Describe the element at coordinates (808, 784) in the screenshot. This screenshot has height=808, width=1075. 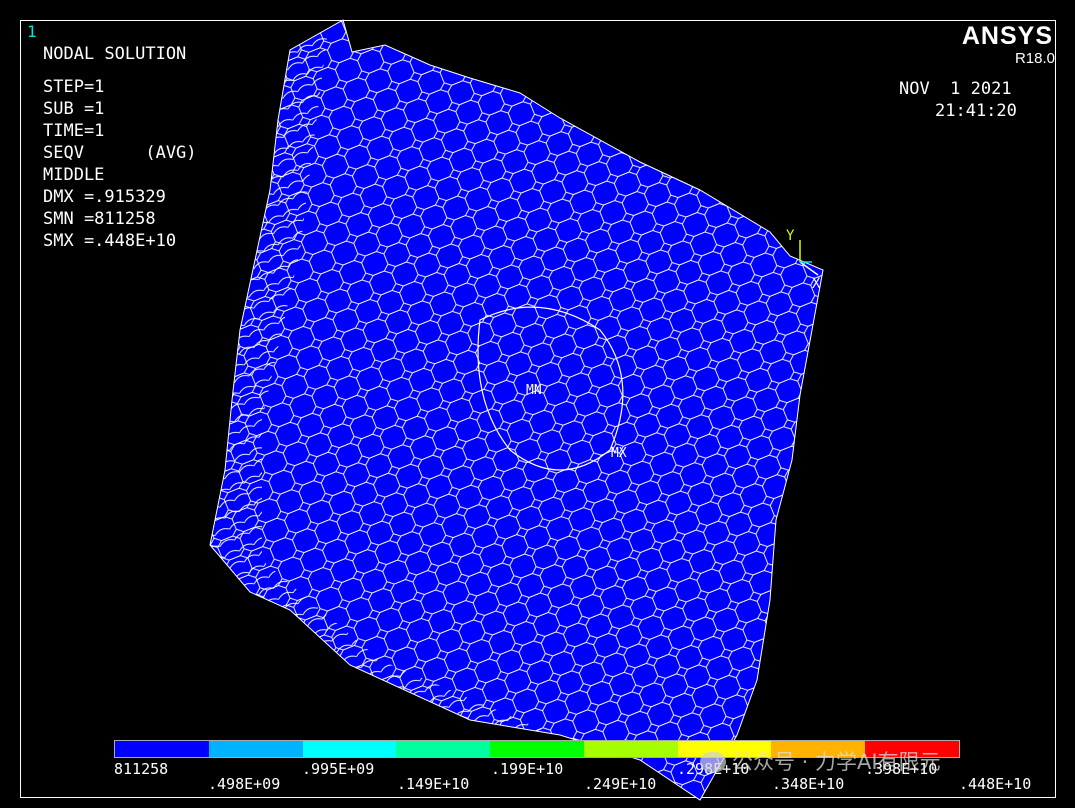
I see `legend-label-7: .348E+10` at that location.